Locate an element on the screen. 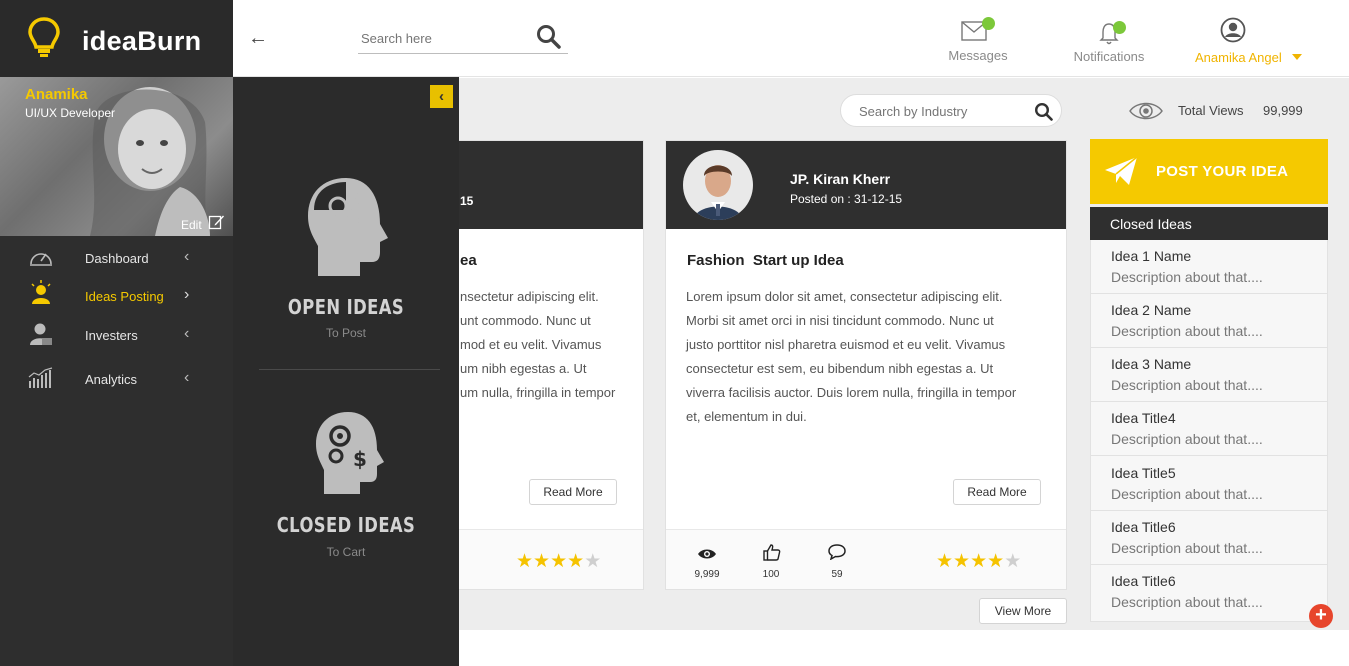  sidebar-item-investers: Investers ‹ is located at coordinates (116, 336).